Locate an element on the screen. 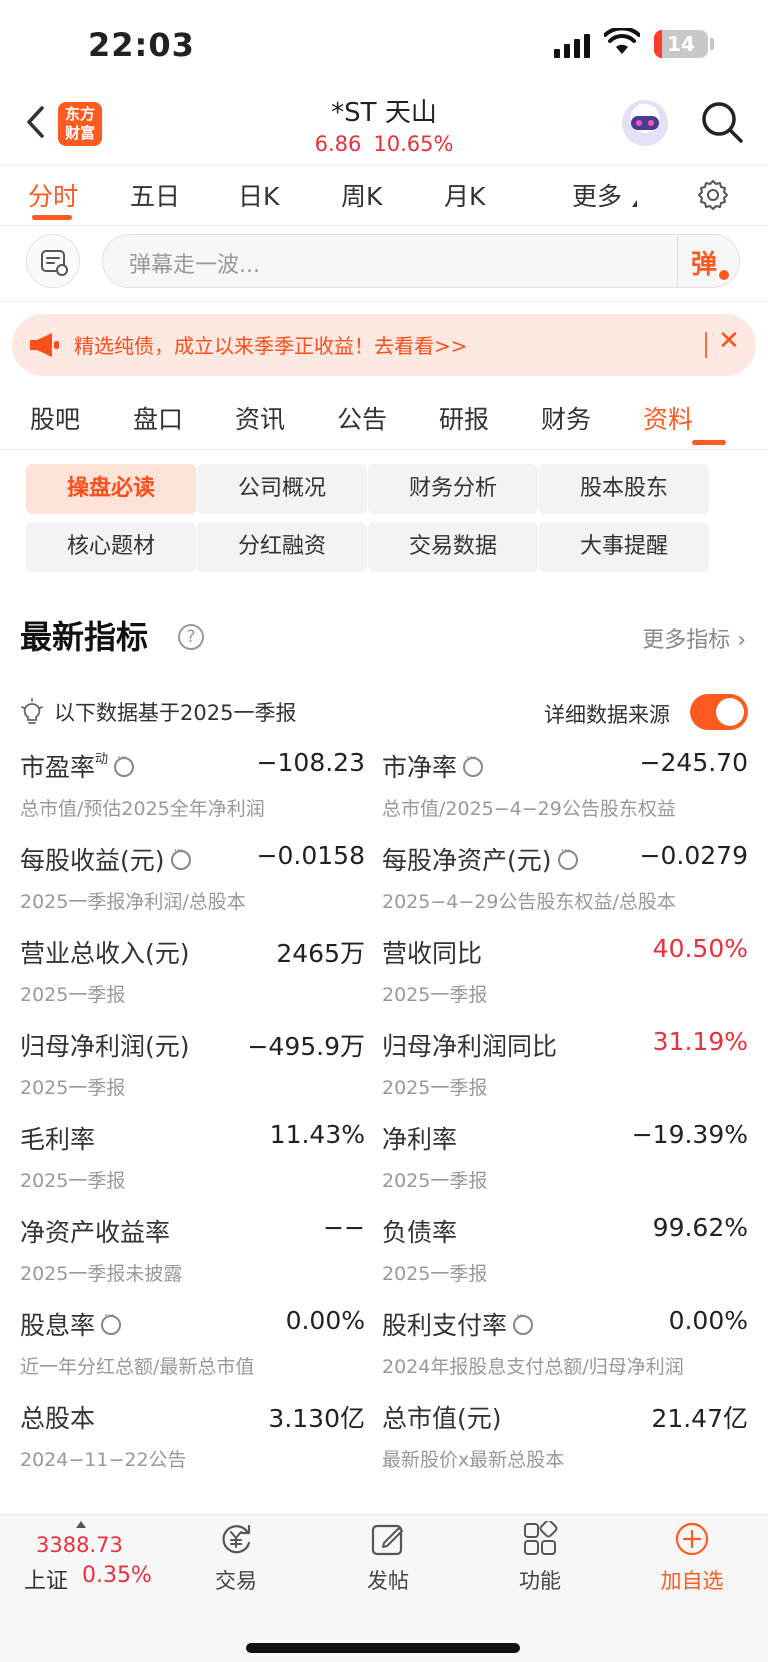 This screenshot has height=1662, width=768. metric-label: 净利率 is located at coordinates (420, 1139).